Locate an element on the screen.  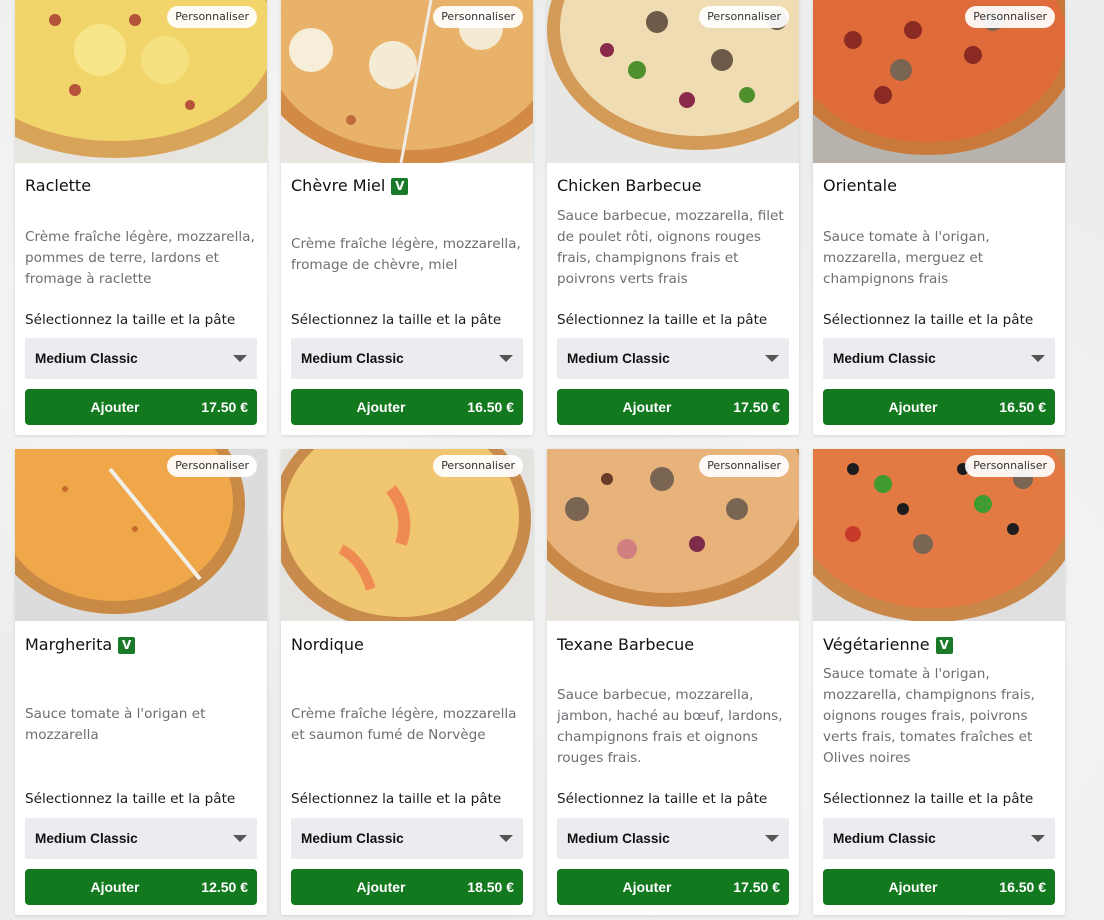
pizza-name: Chicken Barbecue is located at coordinates (629, 185).